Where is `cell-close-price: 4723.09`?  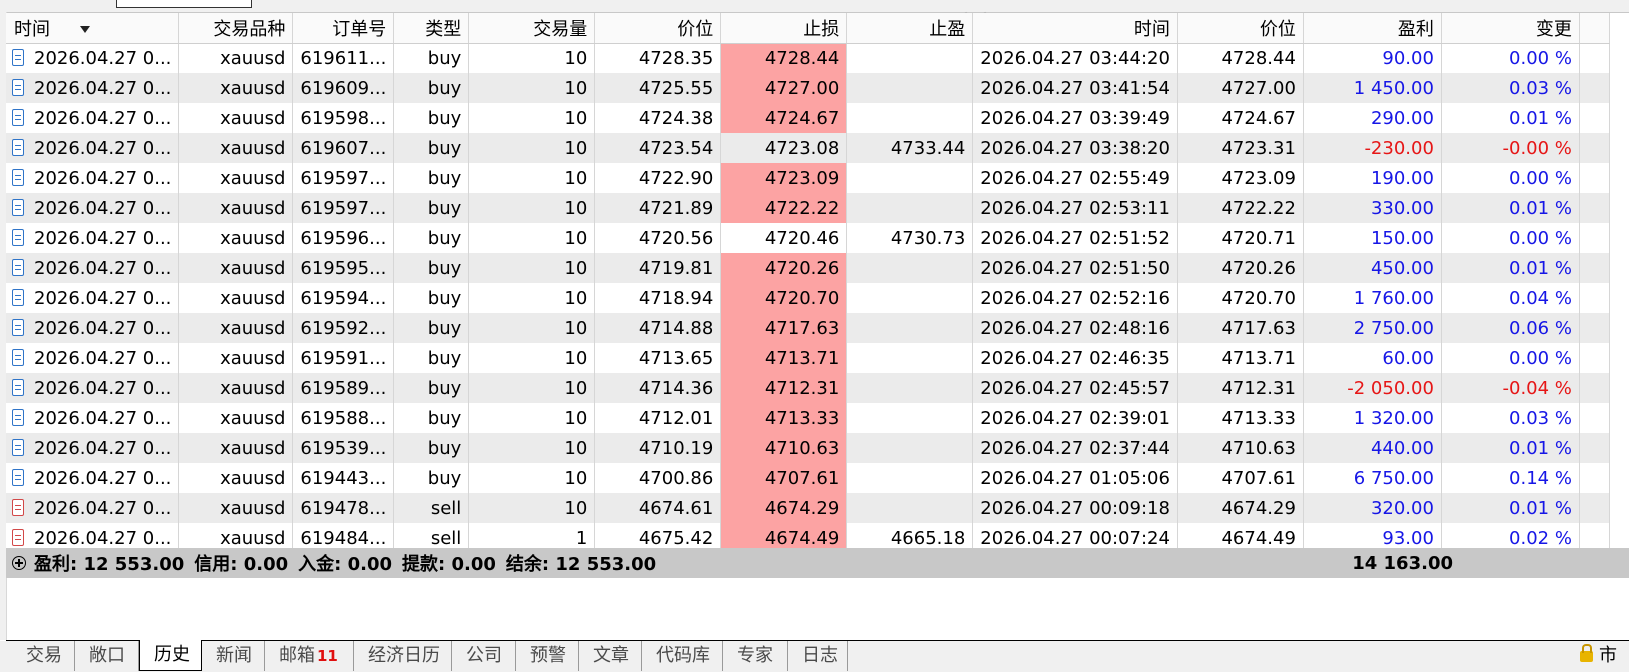
cell-close-price: 4723.09 is located at coordinates (1240, 178).